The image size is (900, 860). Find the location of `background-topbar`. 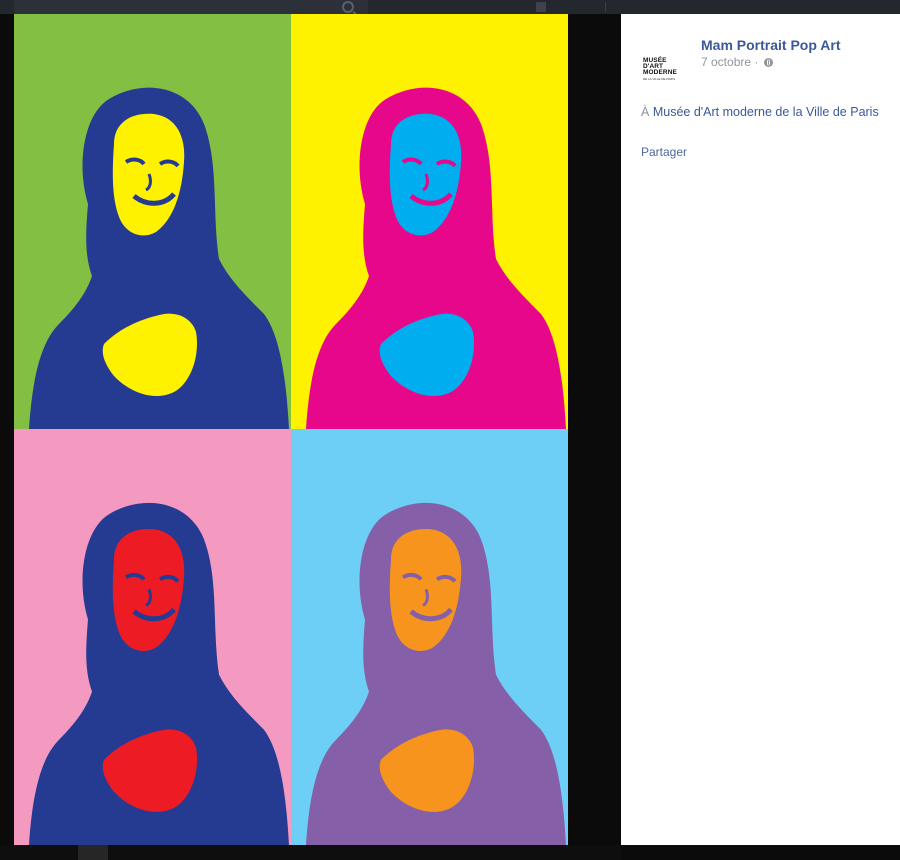

background-topbar is located at coordinates (450, 7).